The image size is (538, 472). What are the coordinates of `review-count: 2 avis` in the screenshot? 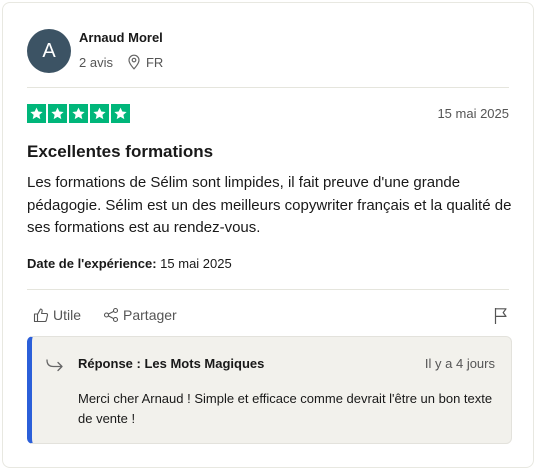 It's located at (96, 62).